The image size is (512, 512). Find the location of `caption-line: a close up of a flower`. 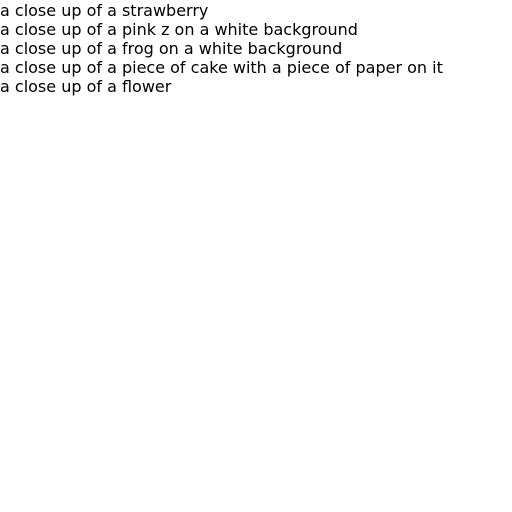

caption-line: a close up of a flower is located at coordinates (86, 86).